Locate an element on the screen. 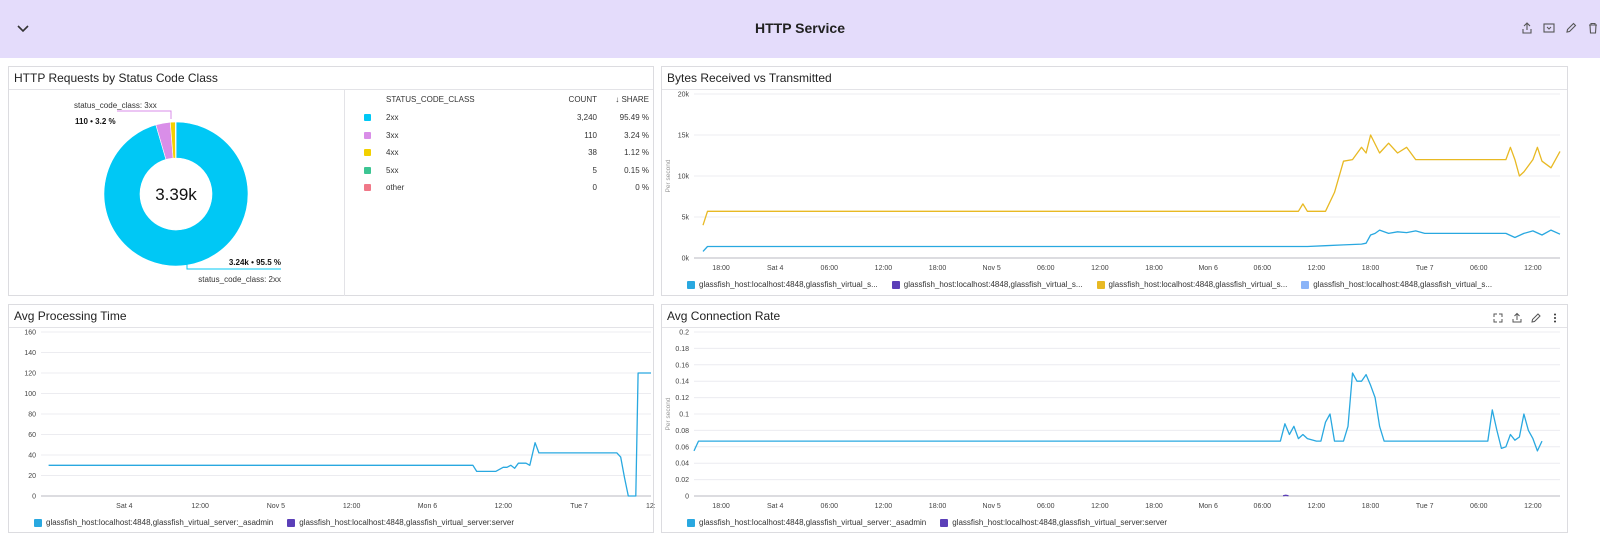 This screenshot has height=545, width=1600. table-cell-share: 0 % is located at coordinates (642, 187).